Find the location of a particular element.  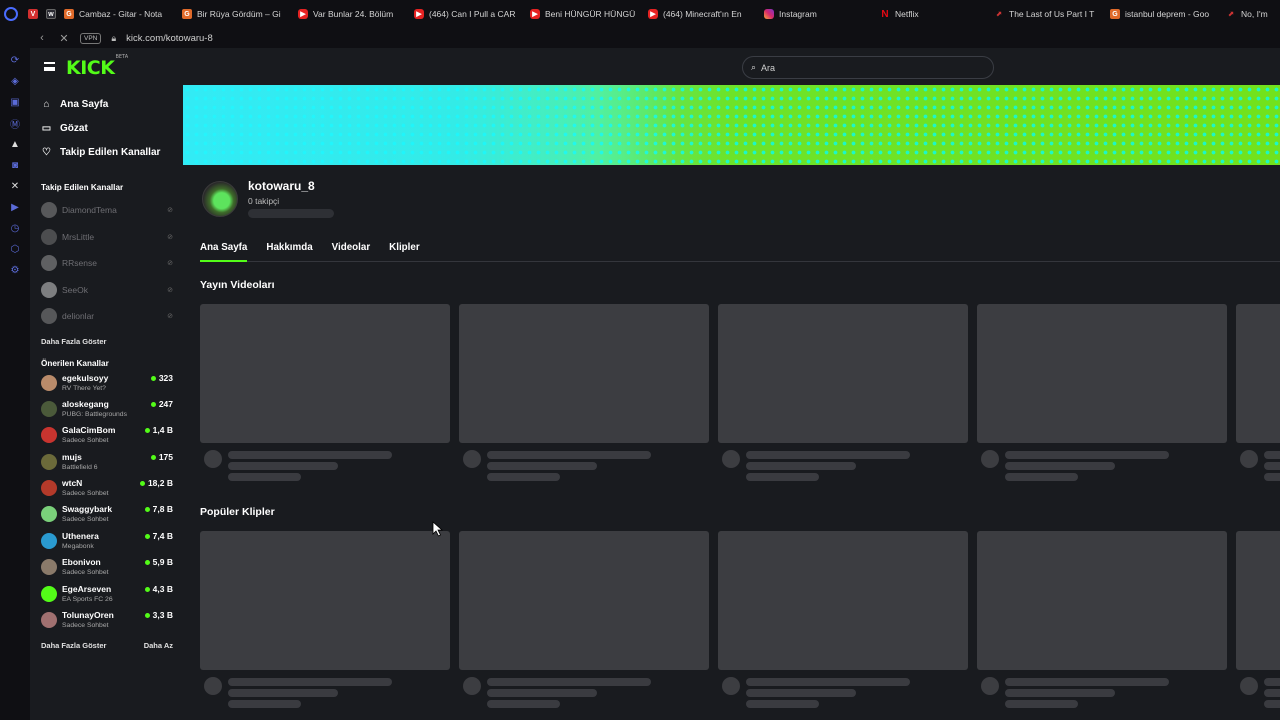

recommended-channel: aloskegang PUBG: Battlegrounds 247 is located at coordinates (106, 412).